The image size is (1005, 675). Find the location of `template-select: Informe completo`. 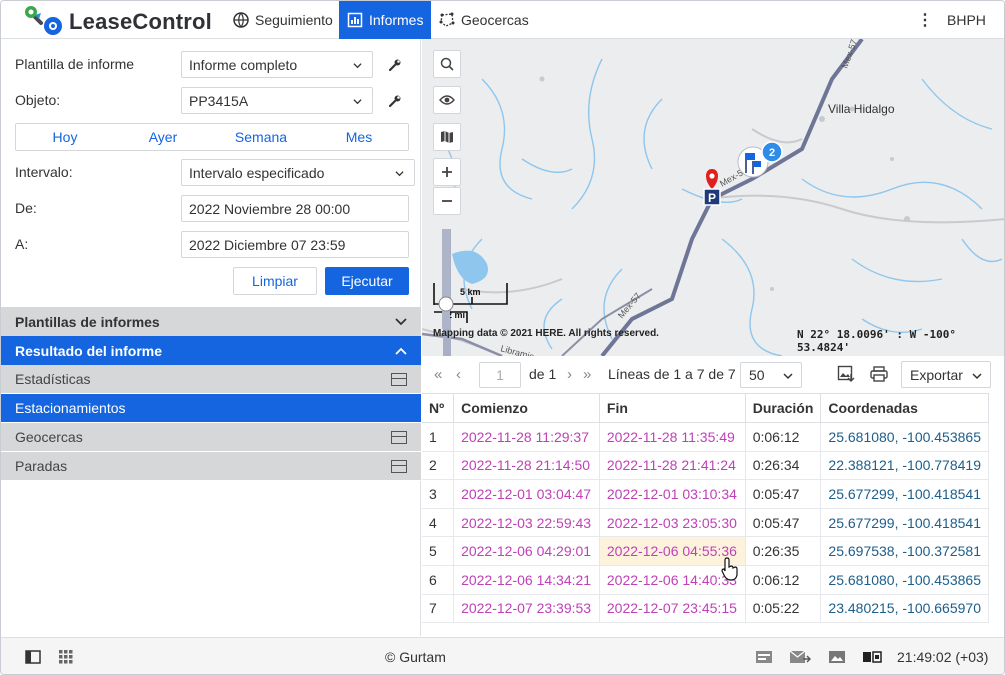

template-select: Informe completo is located at coordinates (277, 64).